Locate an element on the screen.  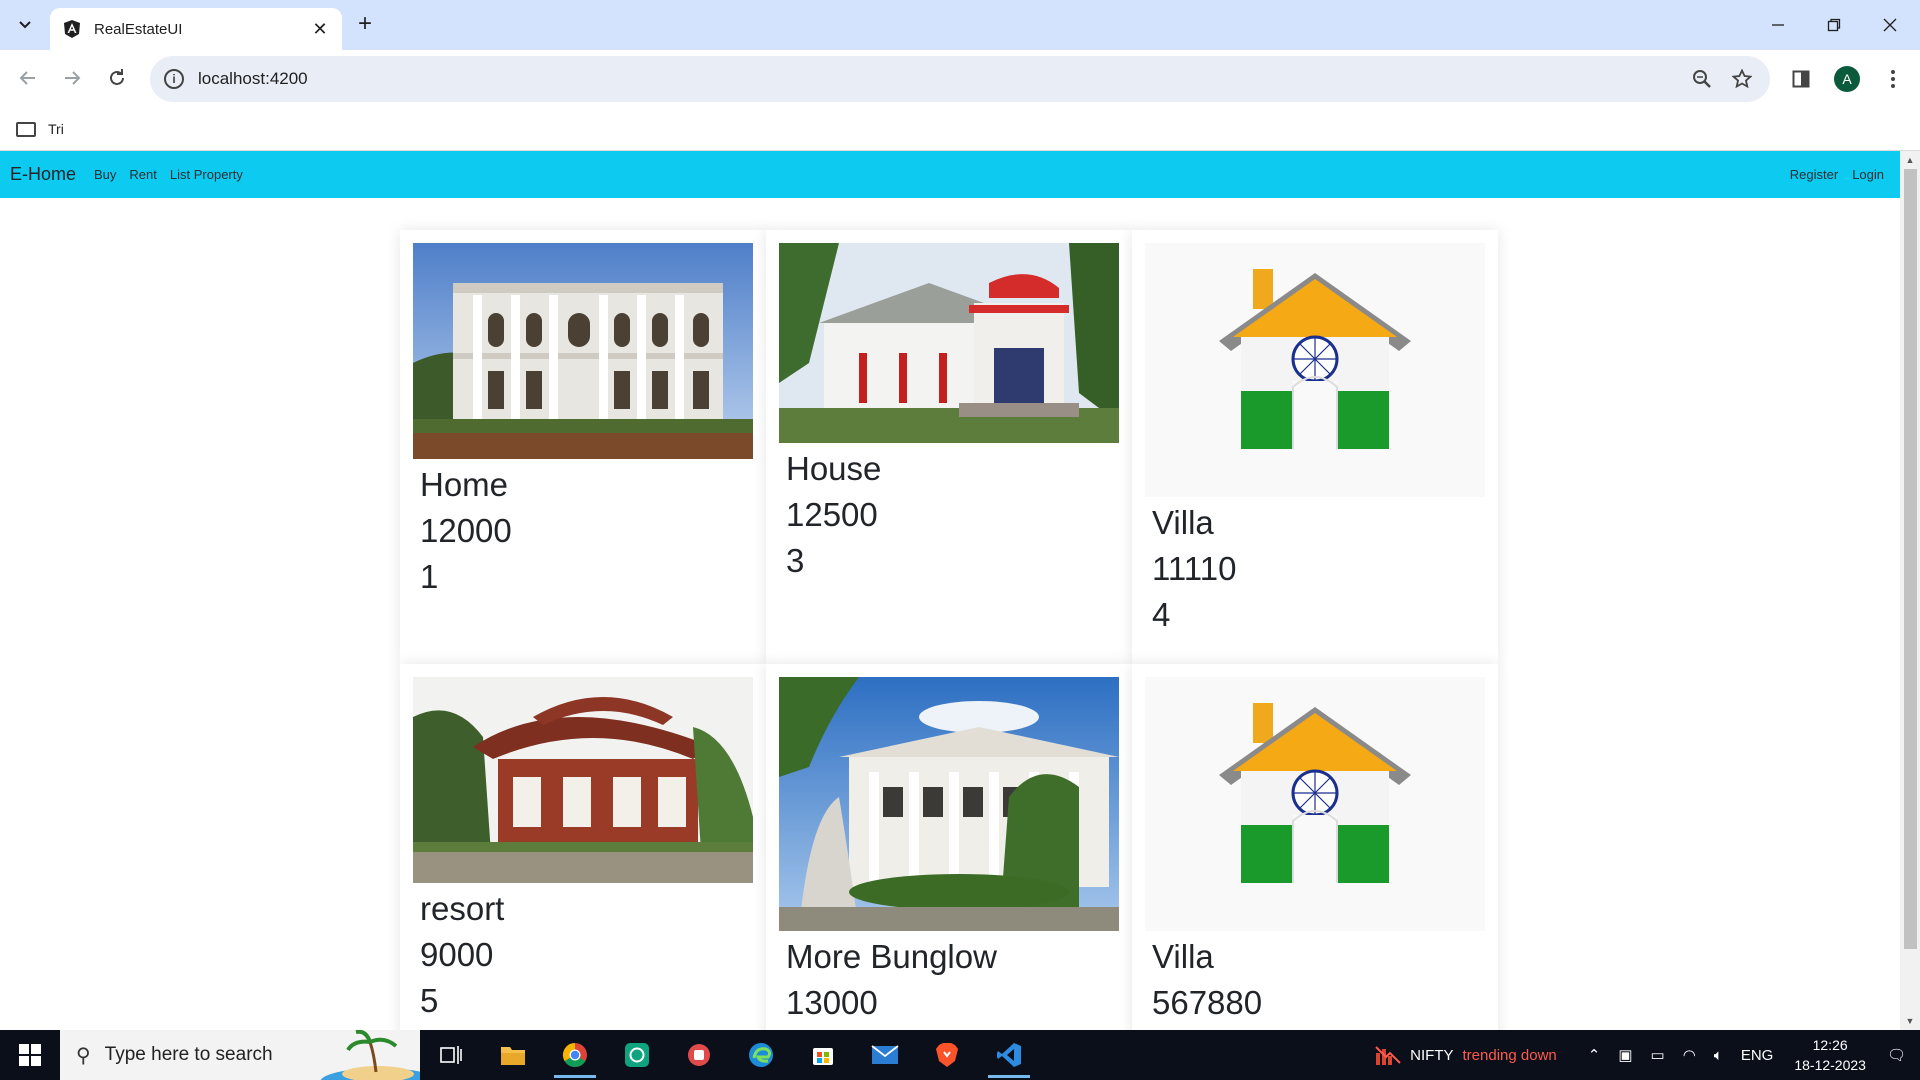
property-card: Villa 567880 is located at coordinates (1315, 847).